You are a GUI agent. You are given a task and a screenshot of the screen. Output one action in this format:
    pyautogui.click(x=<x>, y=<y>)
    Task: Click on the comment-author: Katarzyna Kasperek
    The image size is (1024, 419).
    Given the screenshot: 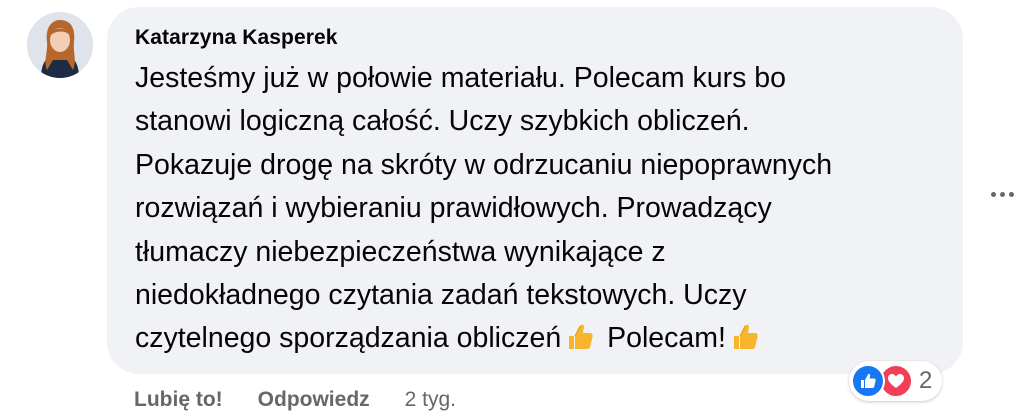 What is the action you would take?
    pyautogui.click(x=536, y=38)
    